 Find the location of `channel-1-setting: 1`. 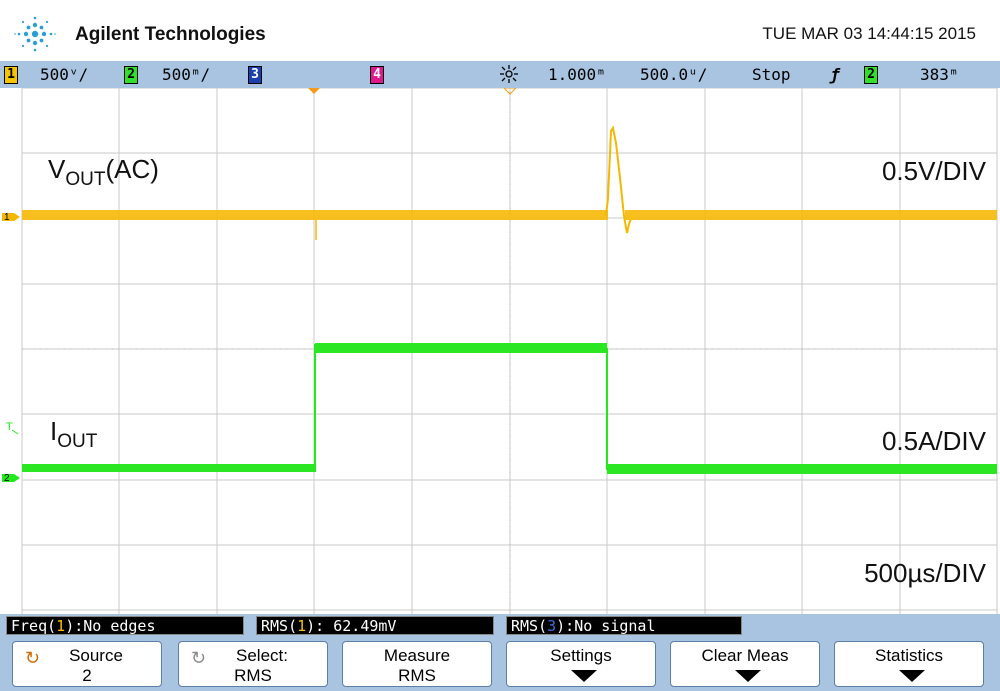

channel-1-setting: 1 is located at coordinates (11, 74).